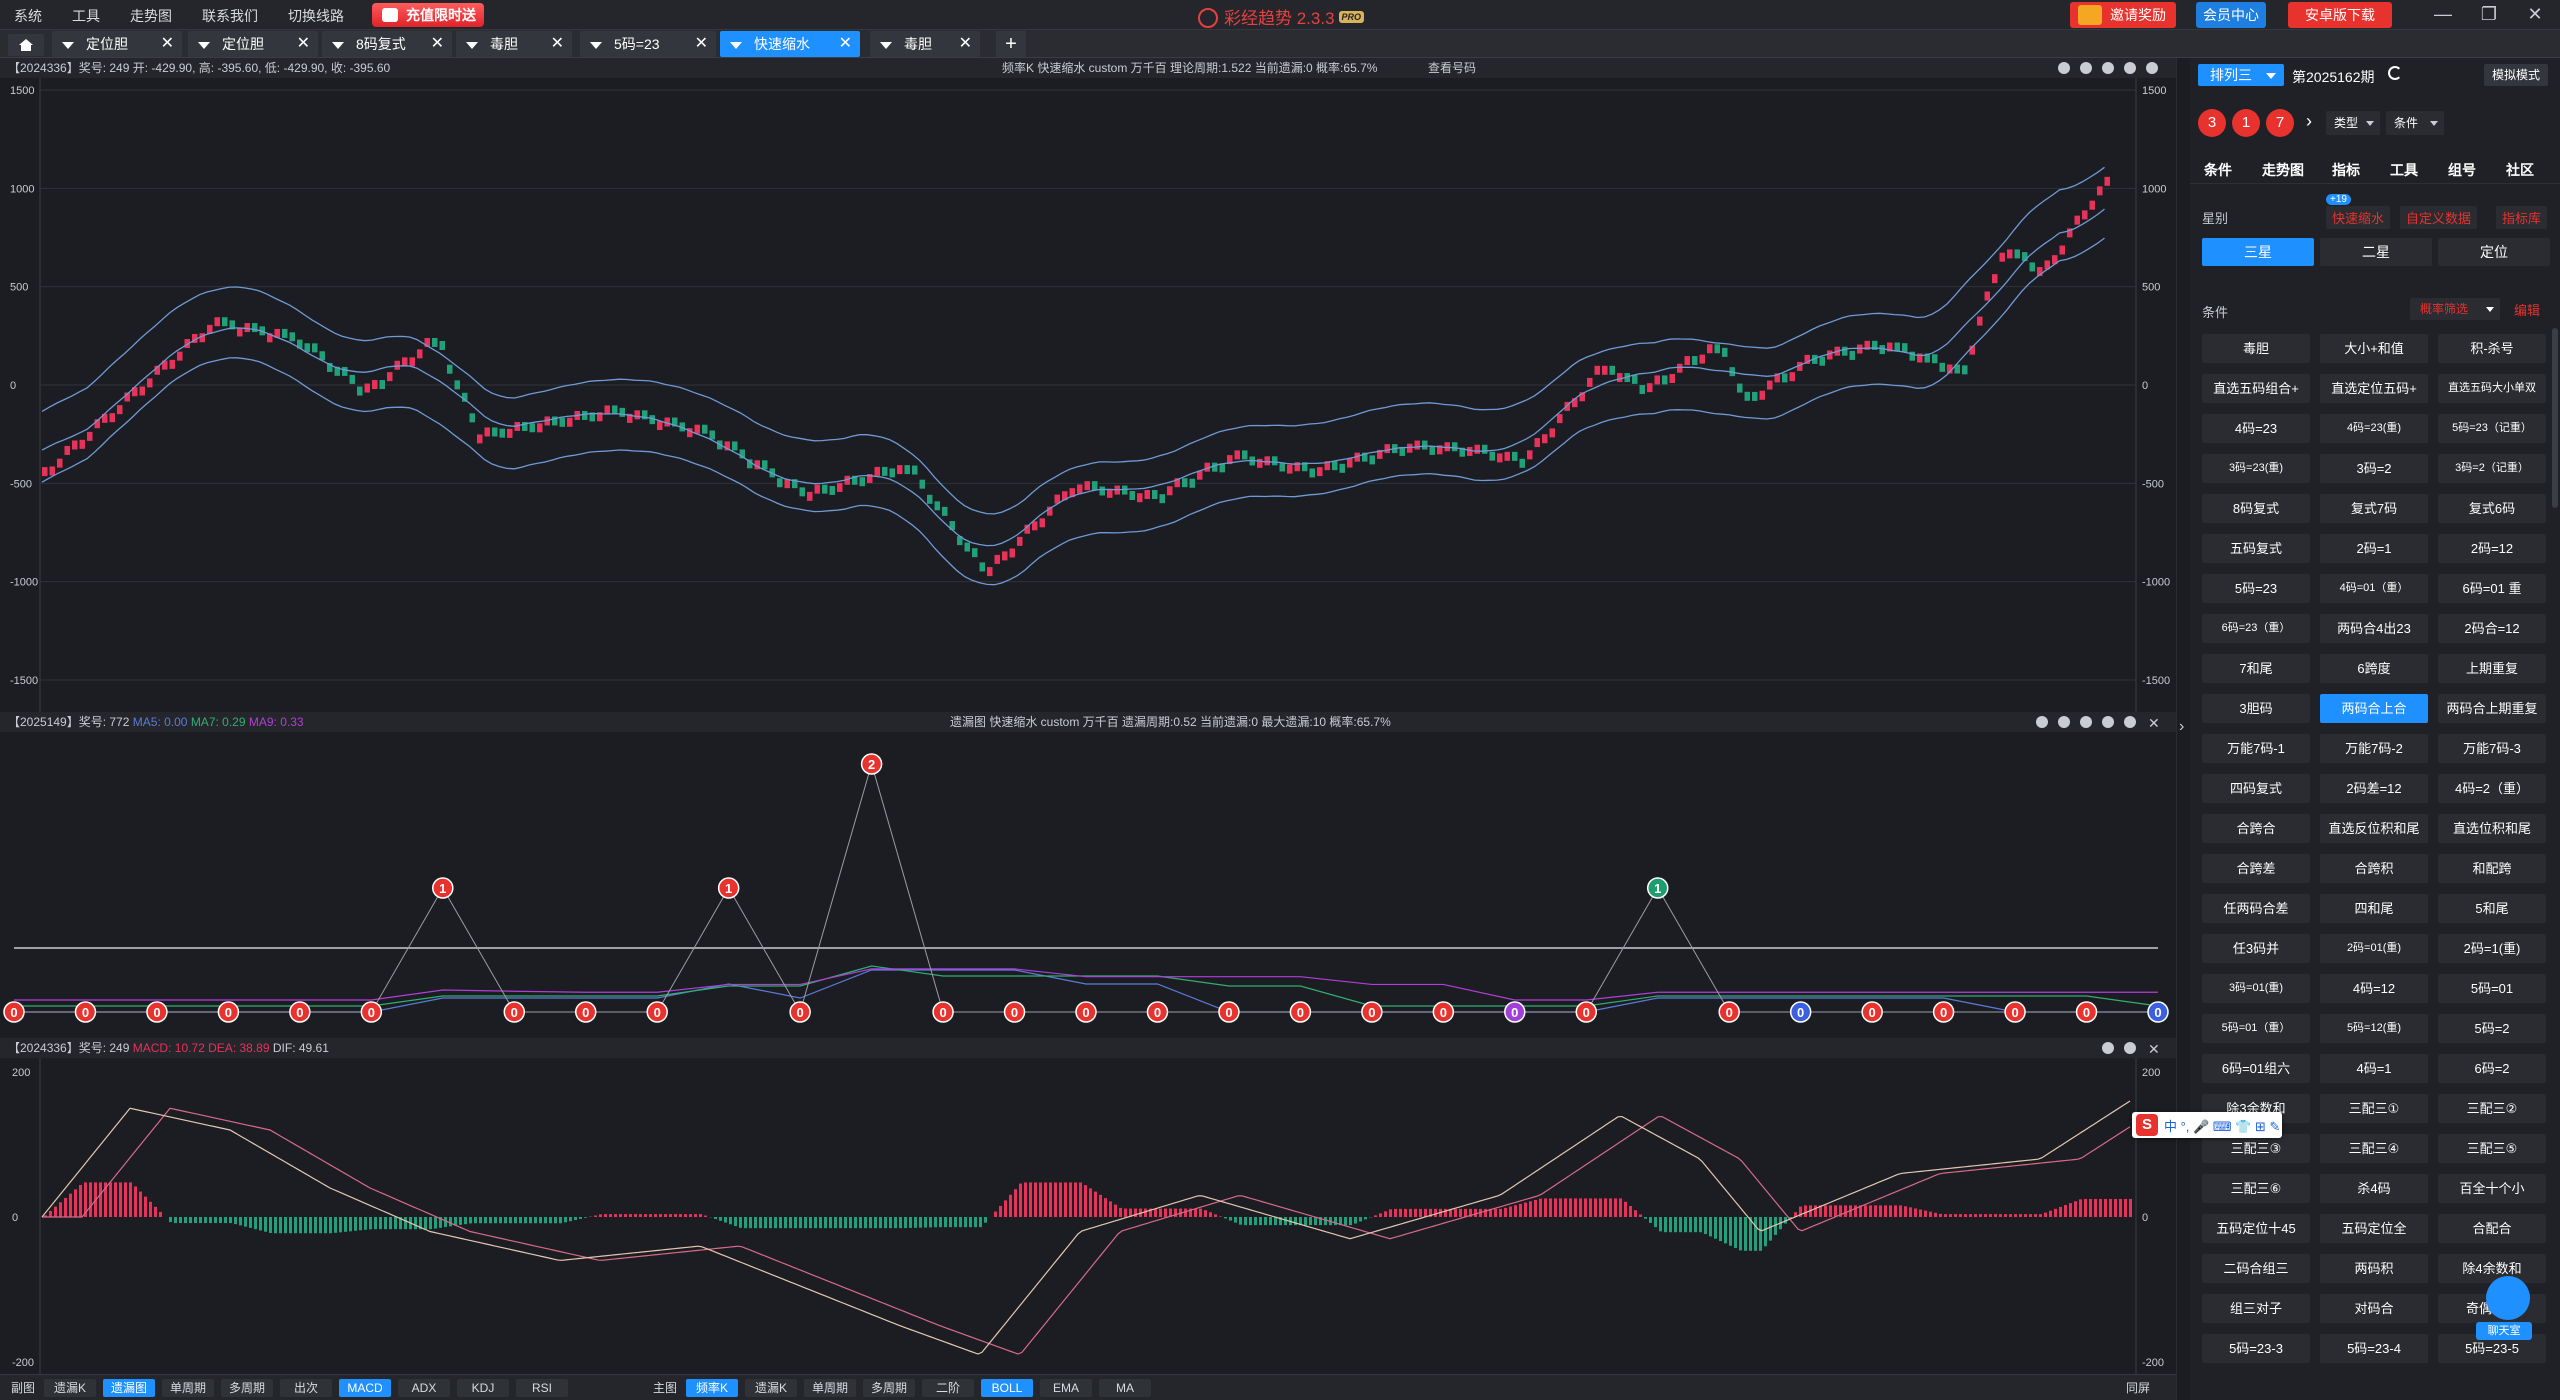 Image resolution: width=2560 pixels, height=1400 pixels. Describe the element at coordinates (2492, 908) in the screenshot. I see `condition-button: 5和尾` at that location.